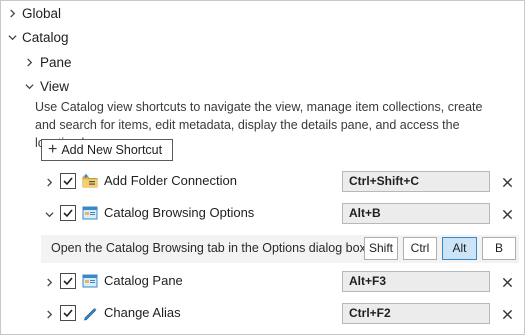  Describe the element at coordinates (263, 214) in the screenshot. I see `shortcut-row: Catalog Browsing Options Alt+B` at that location.